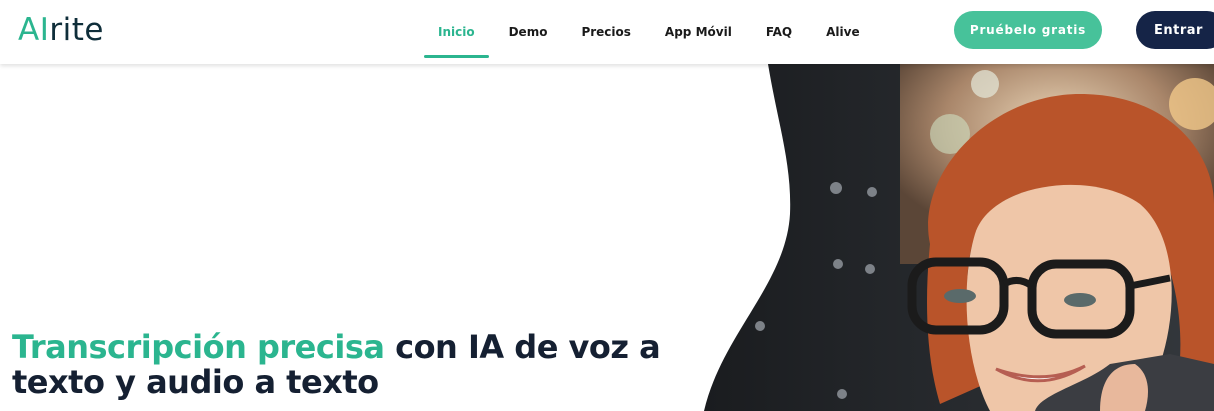 The height and width of the screenshot is (411, 1214). I want to click on airite-logo: AIrite, so click(61, 30).